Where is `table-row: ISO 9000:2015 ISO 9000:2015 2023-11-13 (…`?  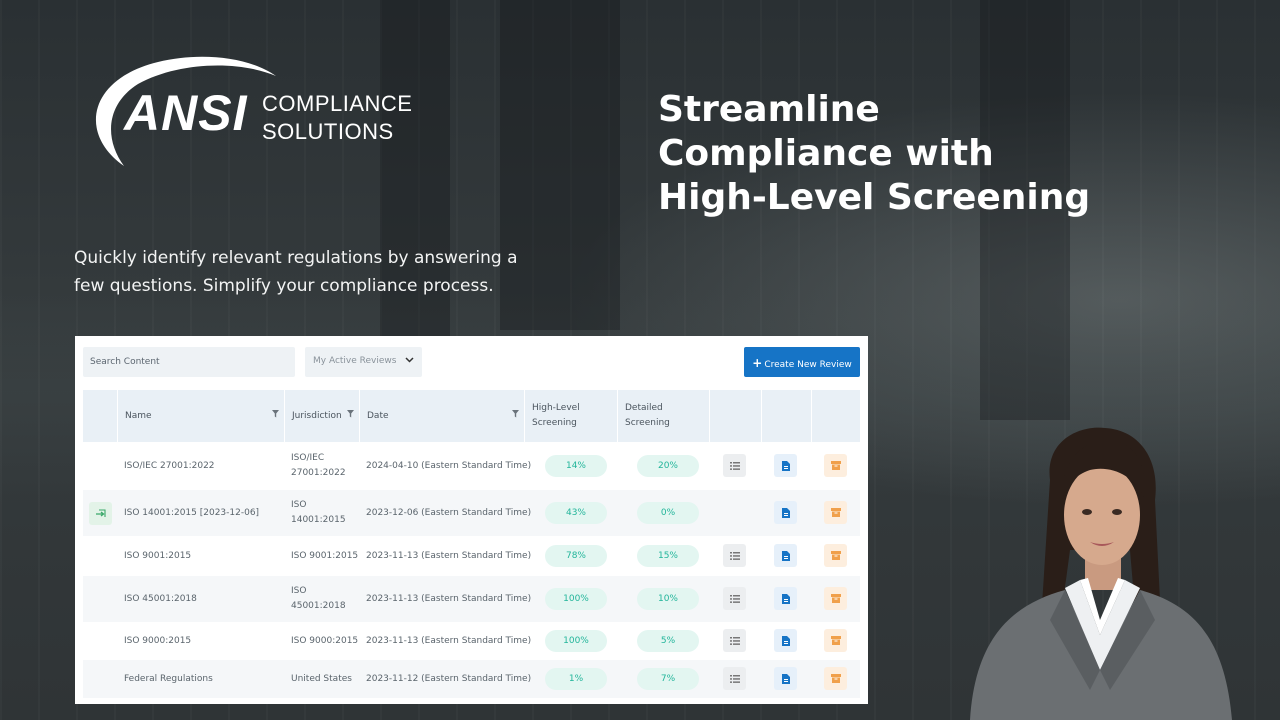 table-row: ISO 9000:2015 ISO 9000:2015 2023-11-13 (… is located at coordinates (471, 641).